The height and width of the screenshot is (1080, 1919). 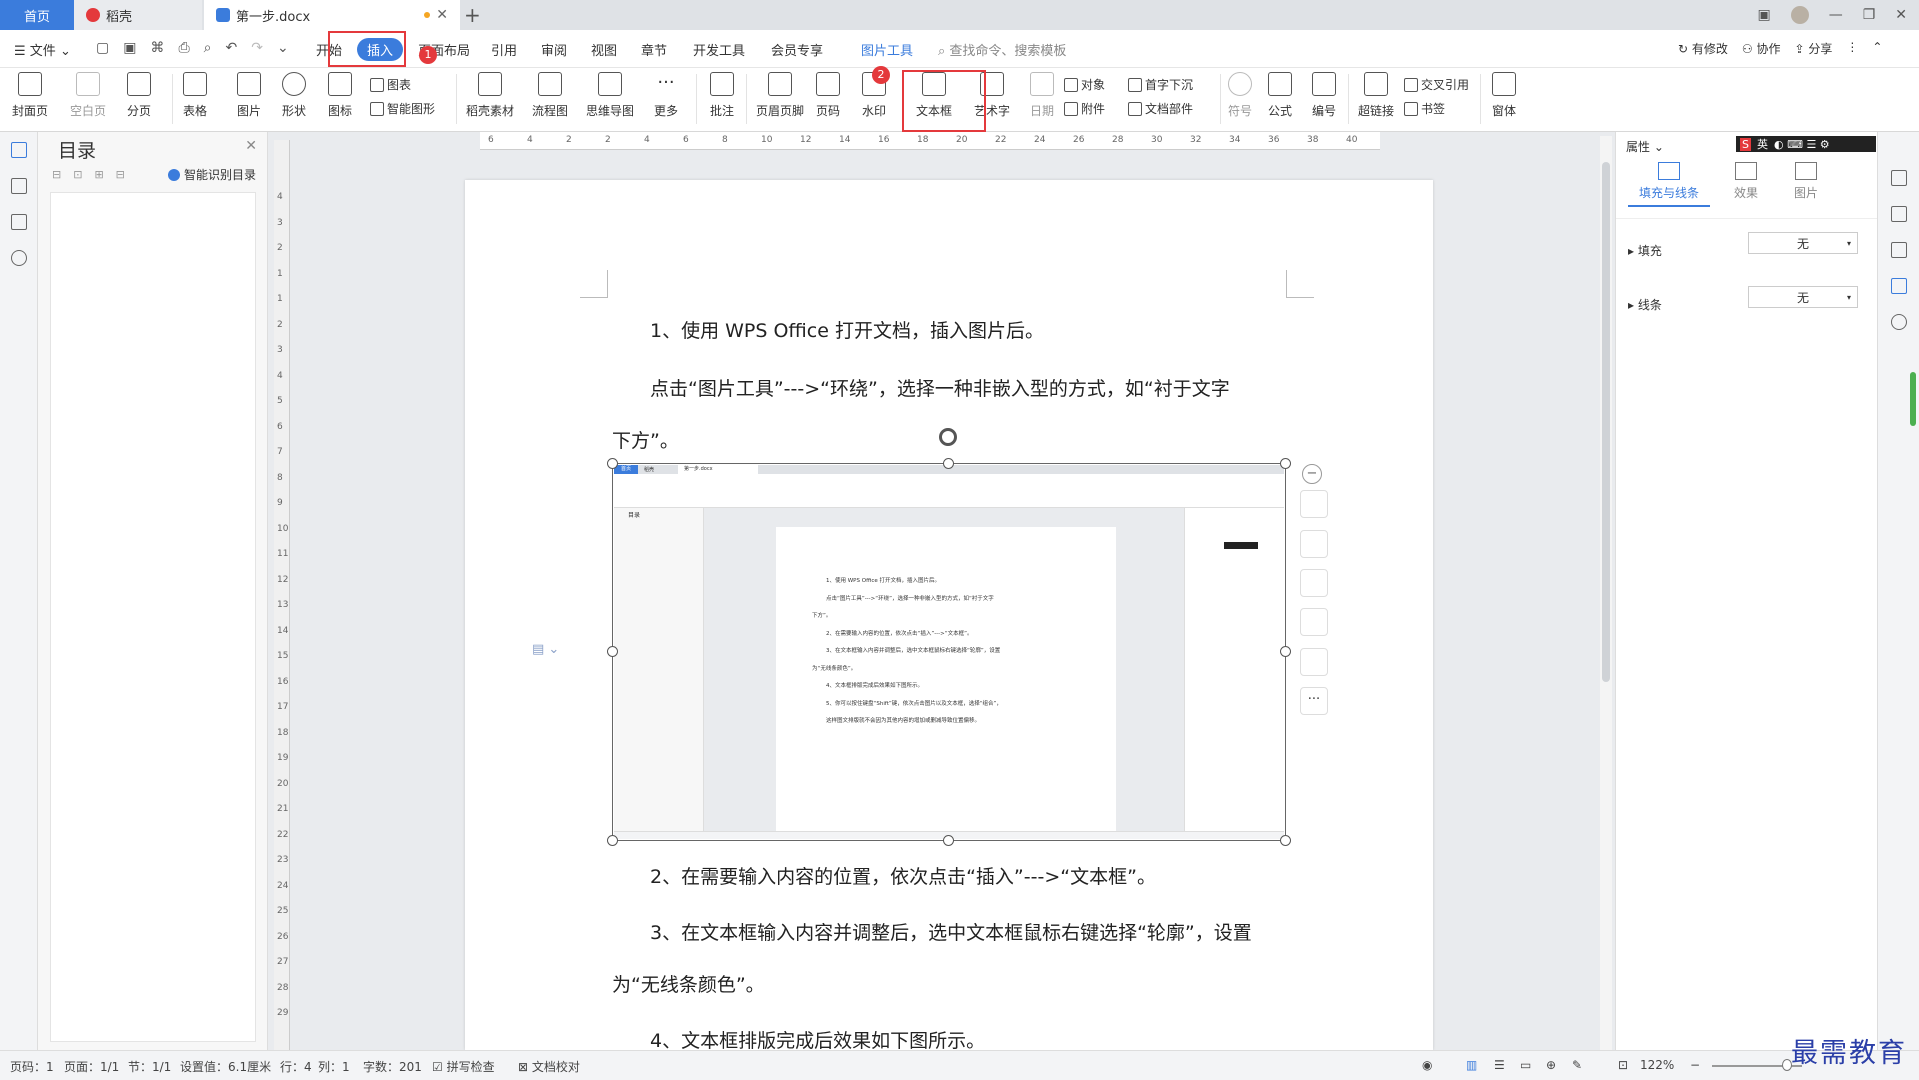 I want to click on tab-member: 会员专享, so click(x=797, y=49).